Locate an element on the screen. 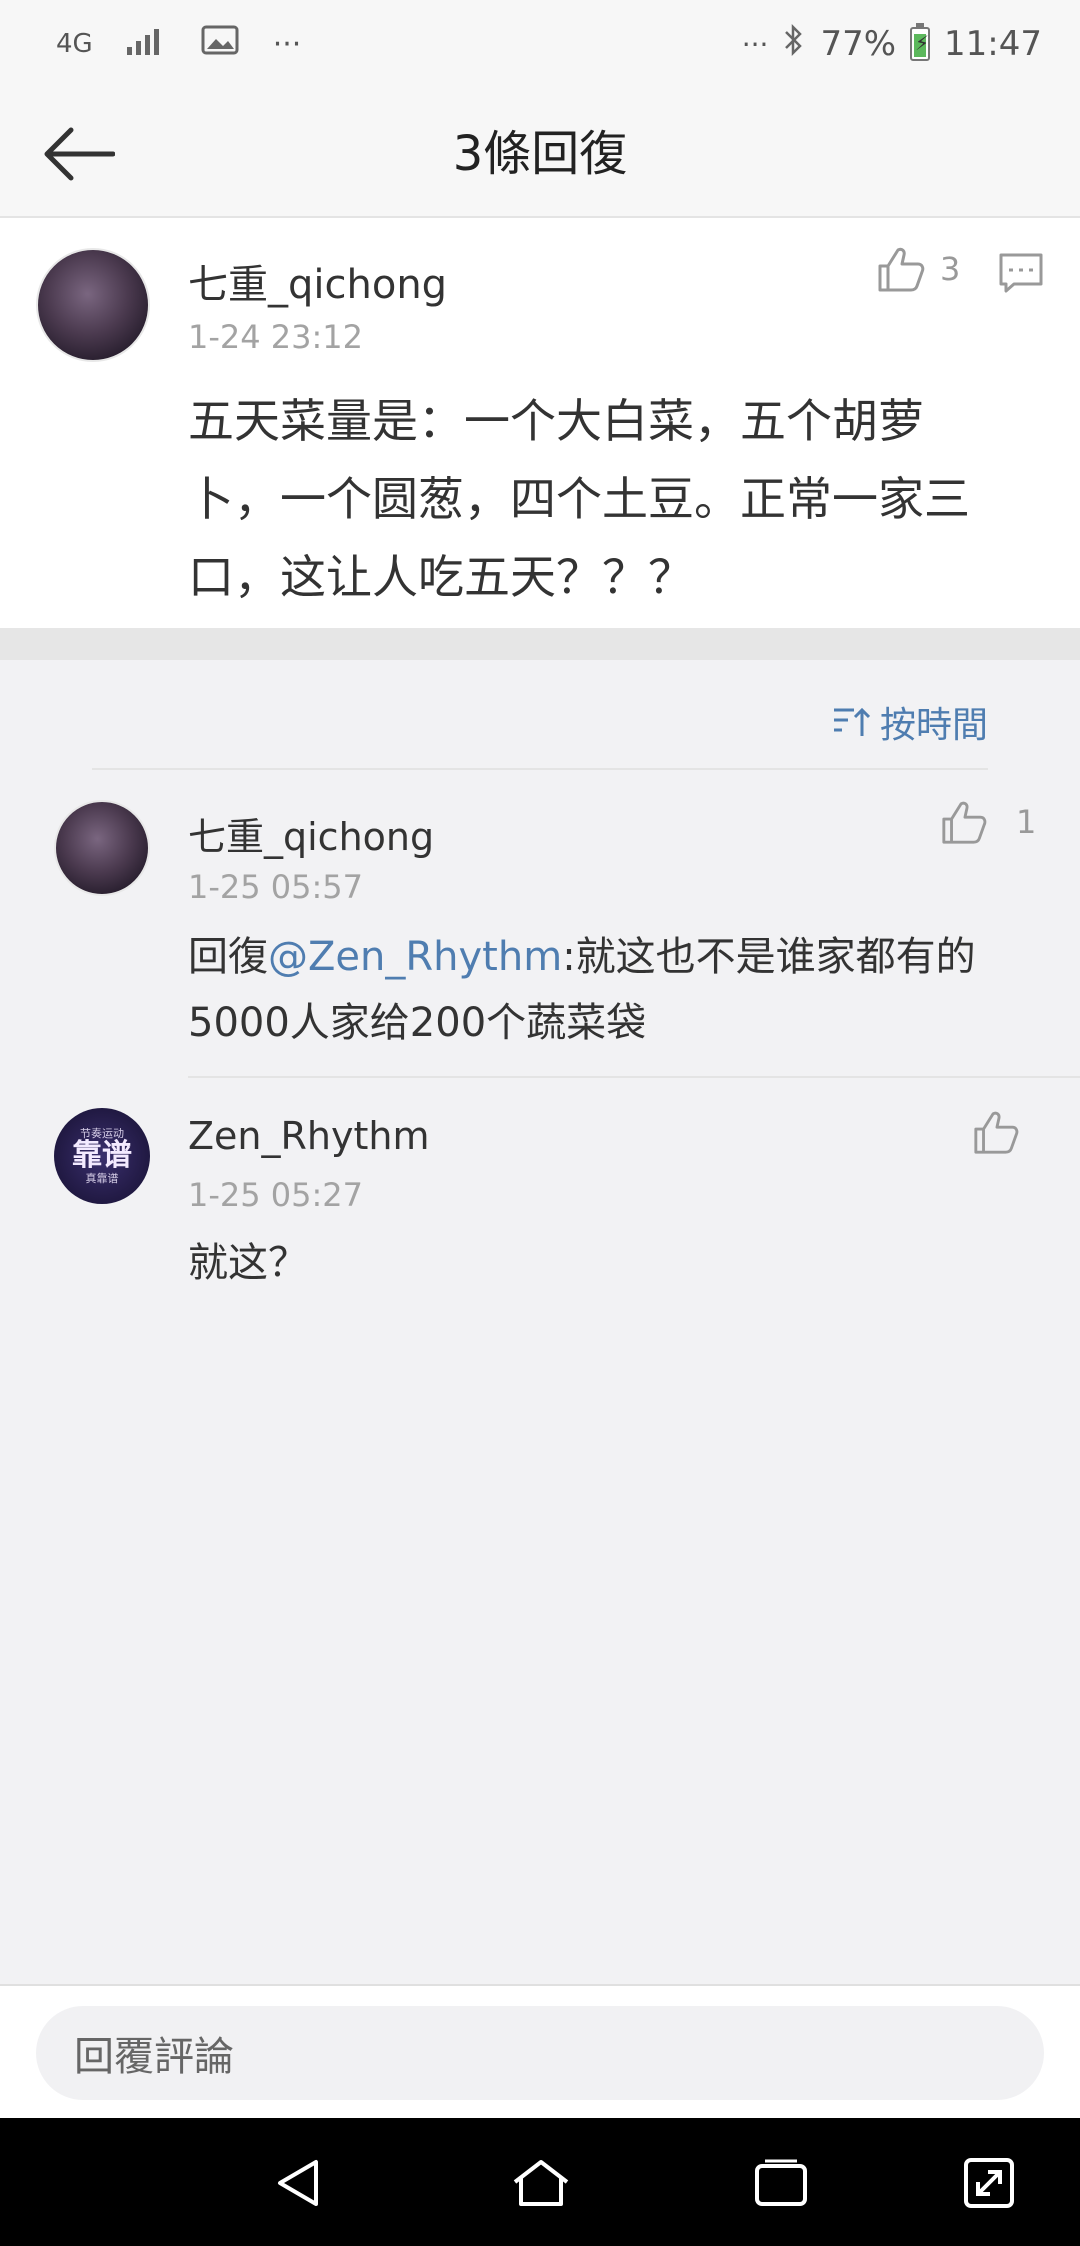  more-notifications-icon: ··· is located at coordinates (287, 44).